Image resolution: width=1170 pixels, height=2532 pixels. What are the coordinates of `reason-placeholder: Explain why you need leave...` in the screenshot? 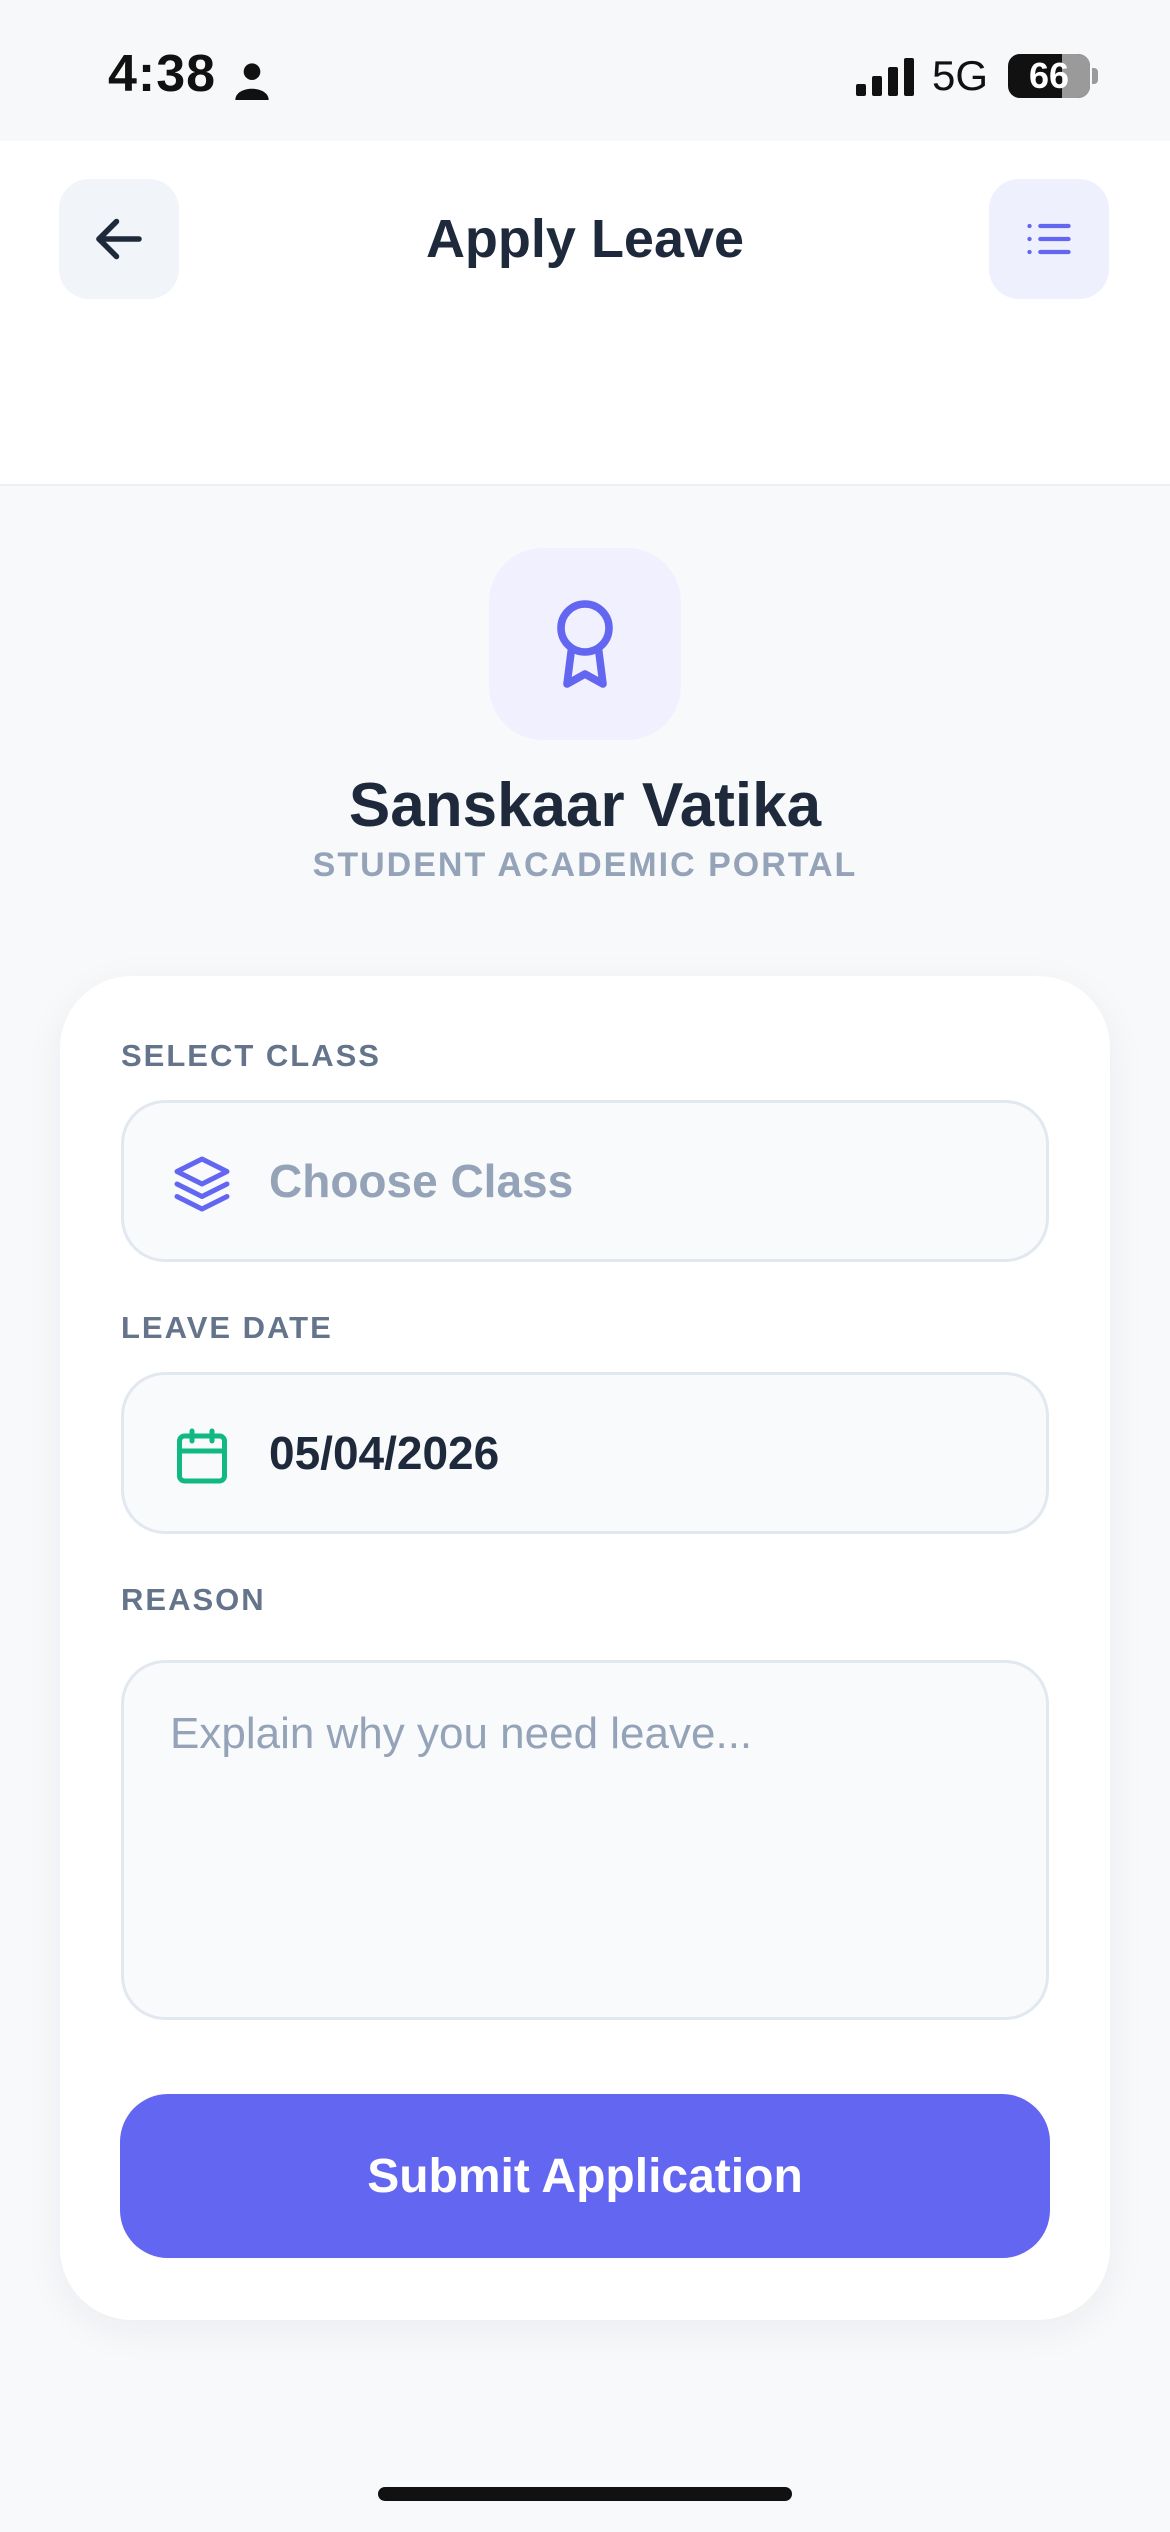 It's located at (461, 1733).